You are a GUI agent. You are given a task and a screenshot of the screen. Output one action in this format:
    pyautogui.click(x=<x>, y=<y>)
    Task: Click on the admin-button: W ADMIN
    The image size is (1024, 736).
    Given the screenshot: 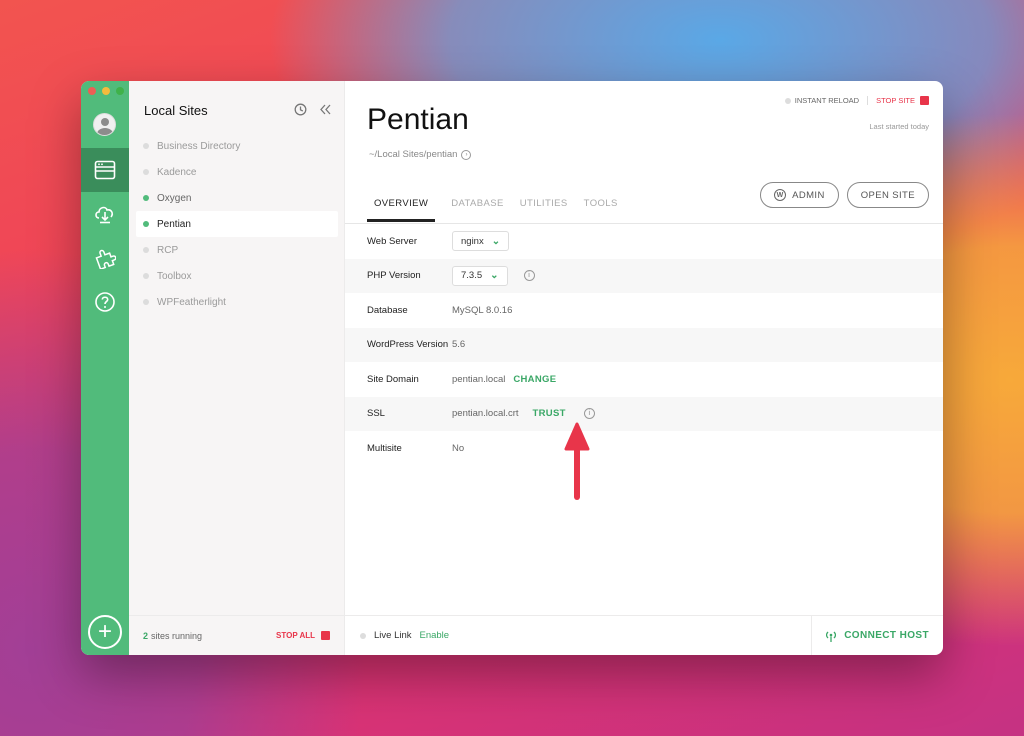 What is the action you would take?
    pyautogui.click(x=799, y=195)
    